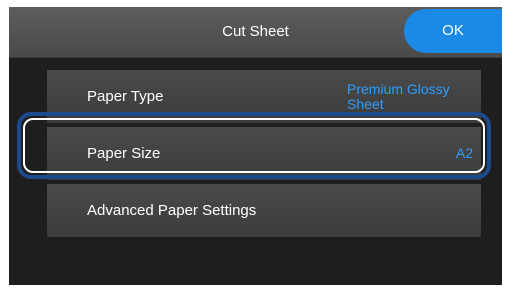  Describe the element at coordinates (453, 31) in the screenshot. I see `ok-button: OK` at that location.